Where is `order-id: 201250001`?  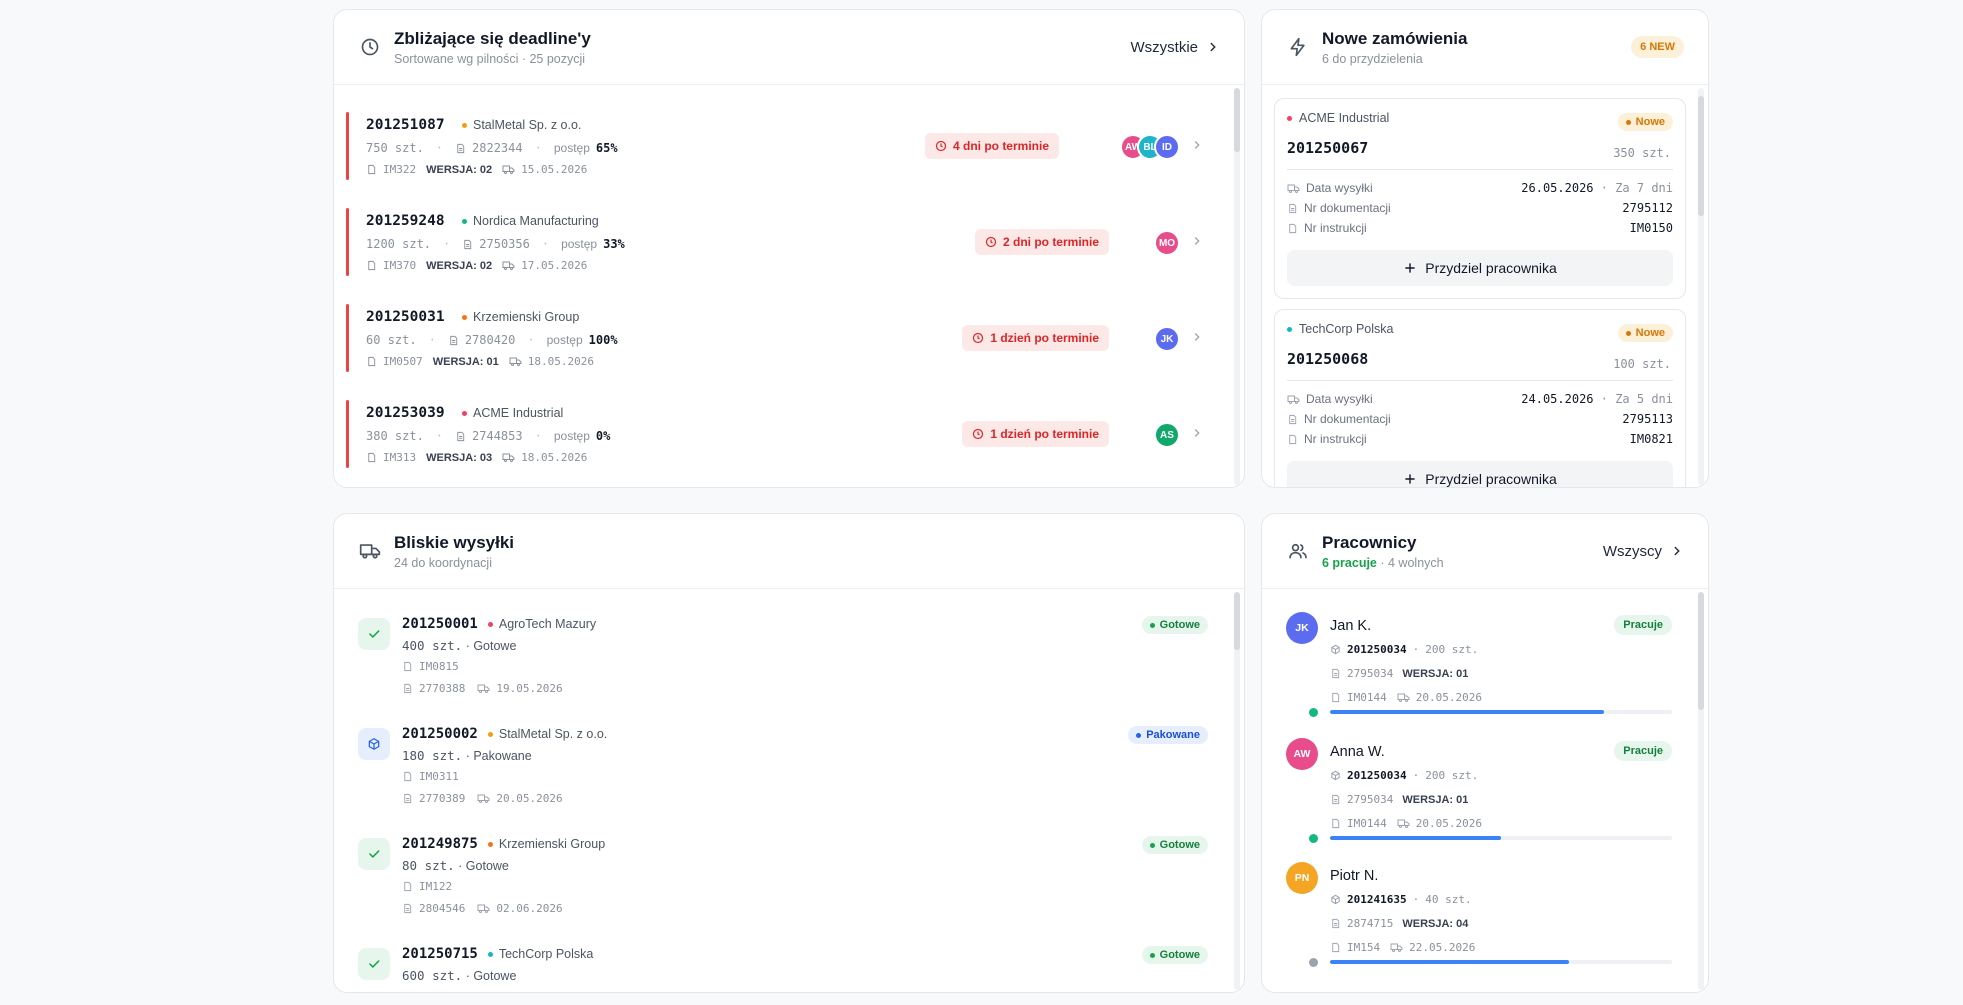 order-id: 201250001 is located at coordinates (440, 624).